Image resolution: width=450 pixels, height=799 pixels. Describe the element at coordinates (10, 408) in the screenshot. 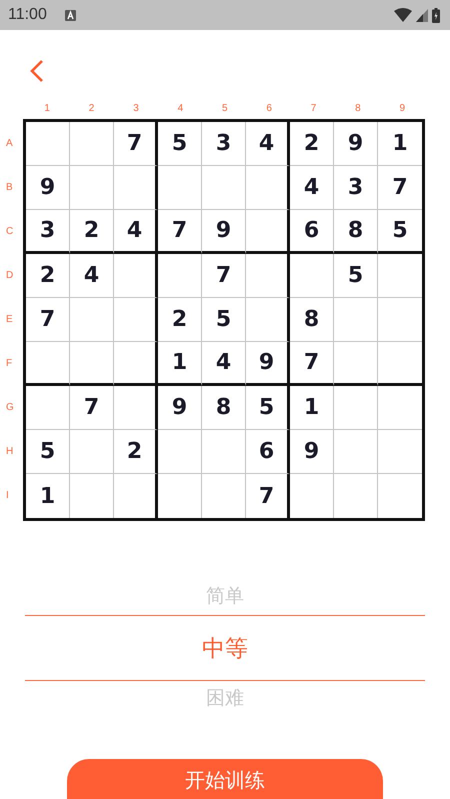

I see `row-label: G` at that location.